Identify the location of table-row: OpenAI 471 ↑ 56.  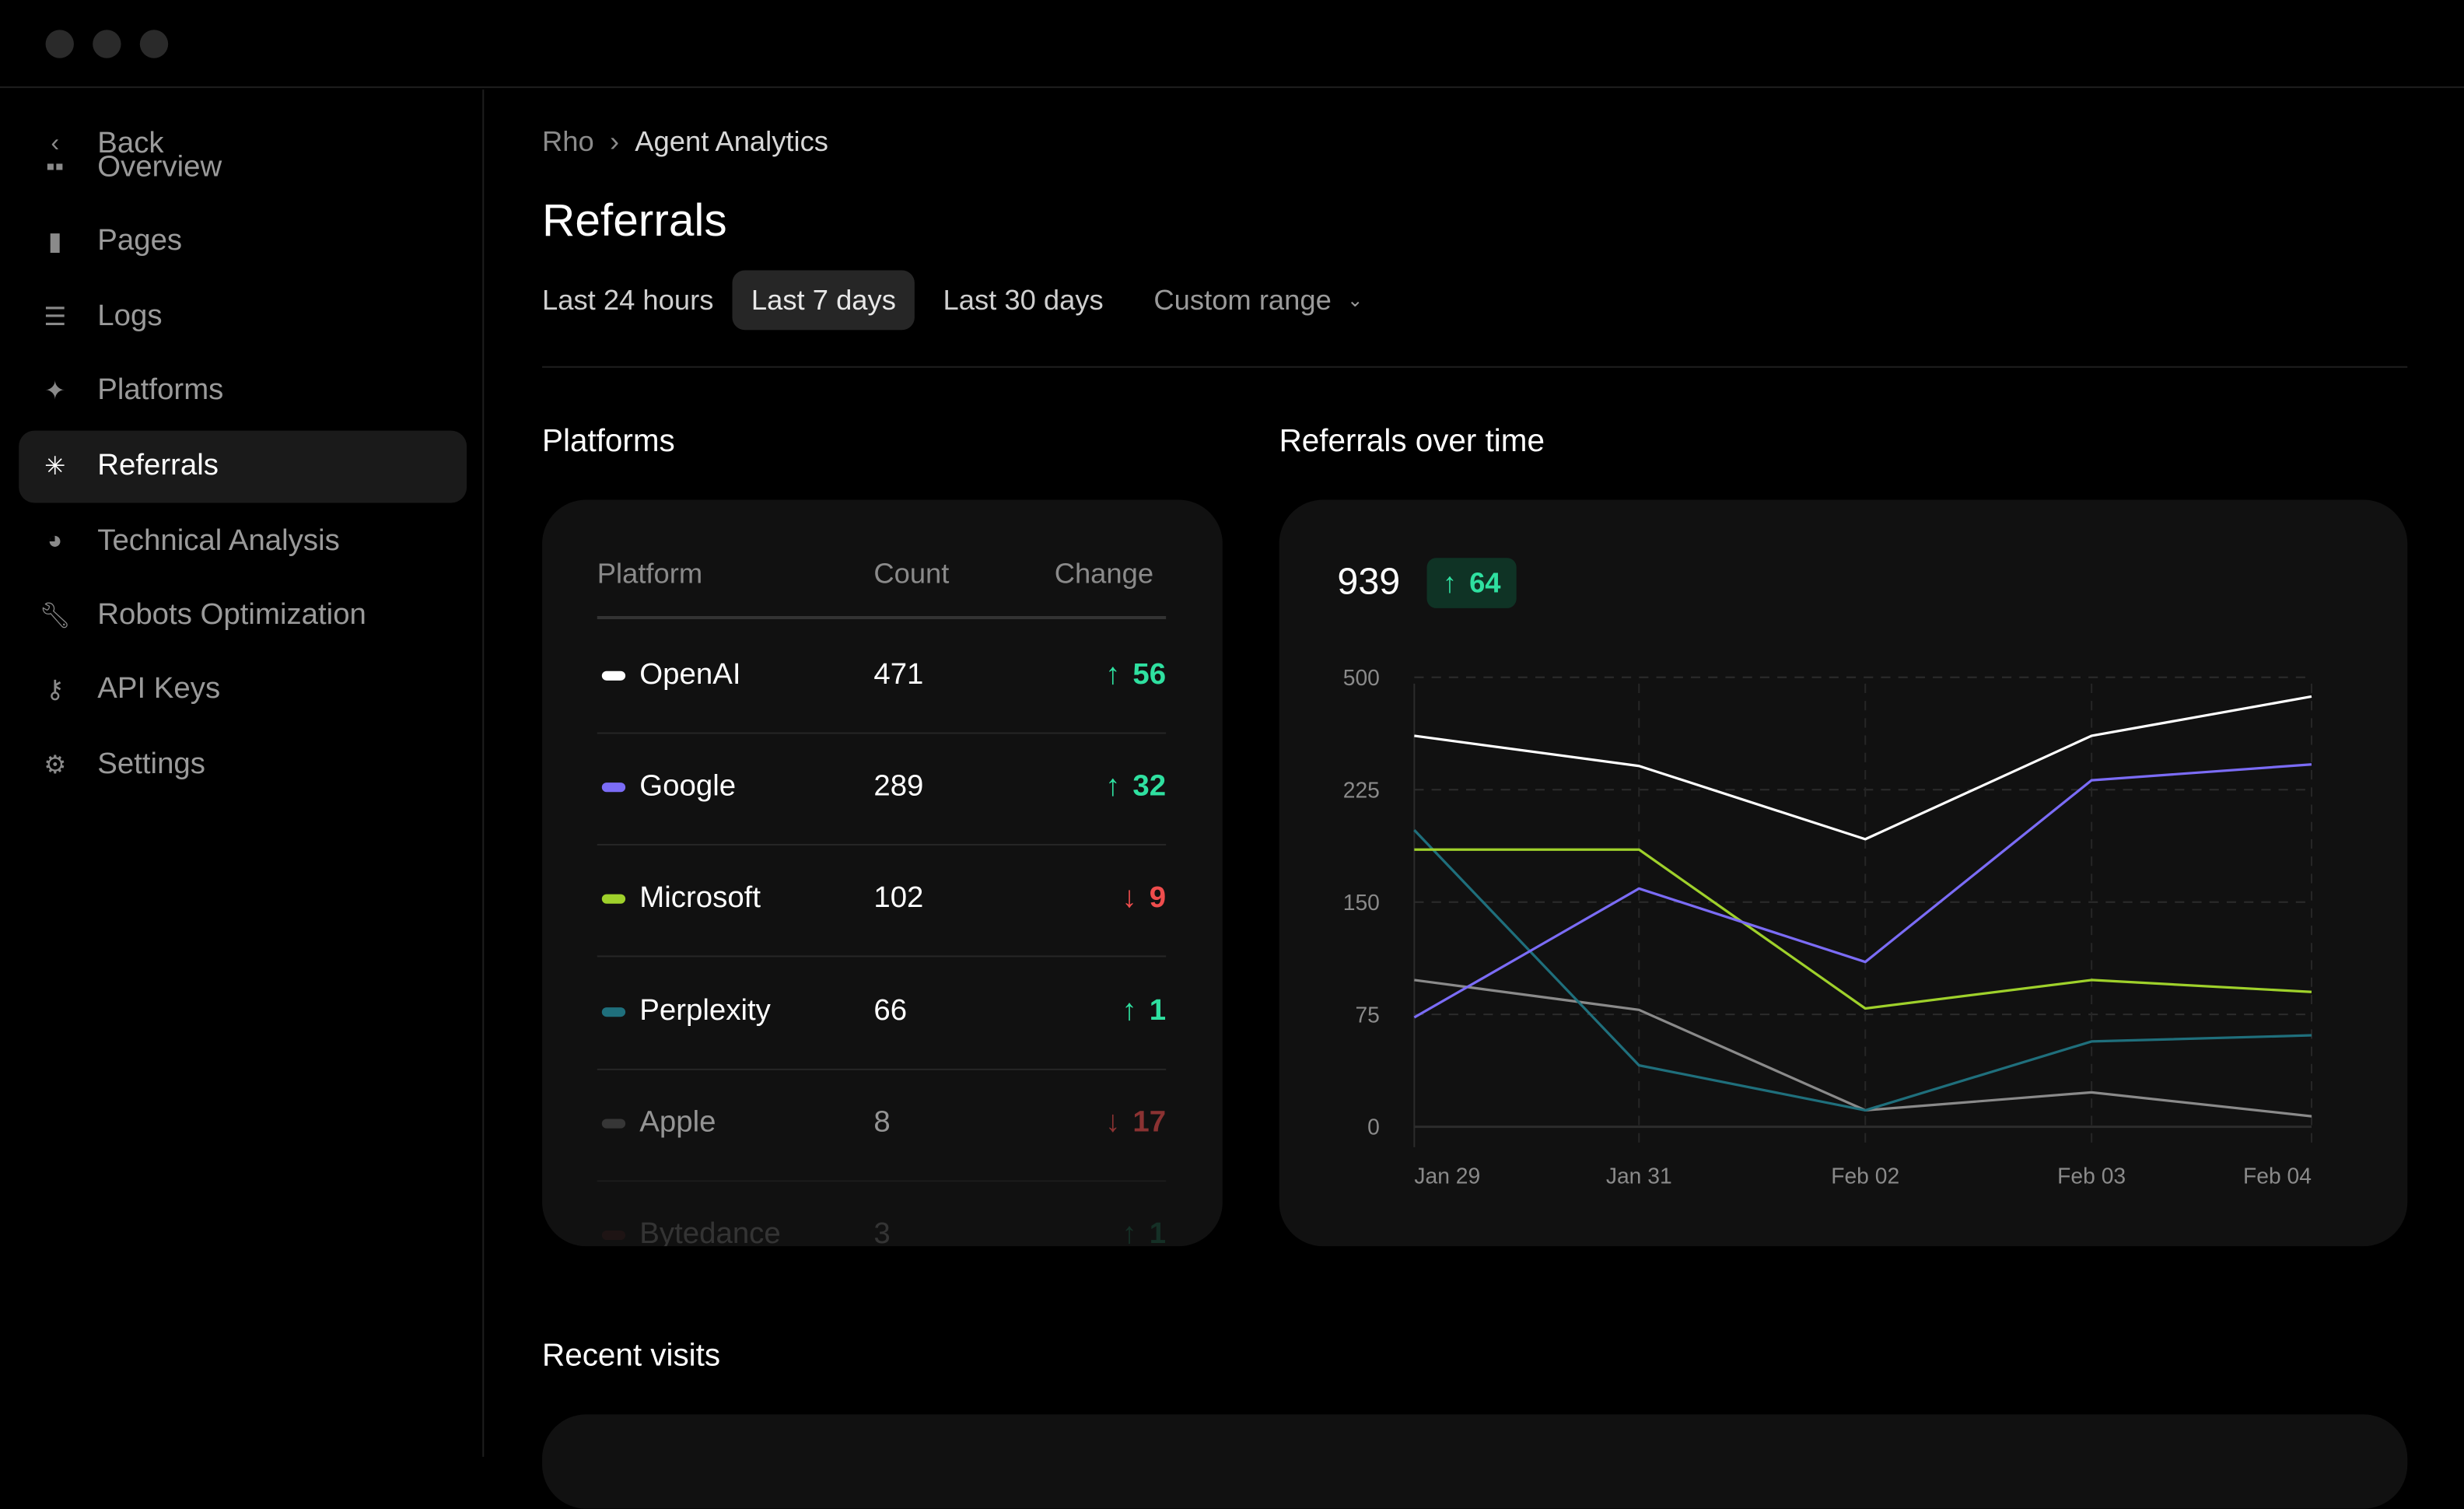
(882, 678).